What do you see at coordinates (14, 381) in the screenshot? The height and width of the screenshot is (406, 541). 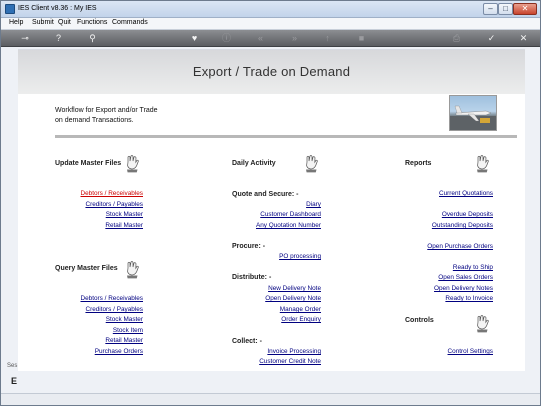 I see `side-fragment-letter: E` at bounding box center [14, 381].